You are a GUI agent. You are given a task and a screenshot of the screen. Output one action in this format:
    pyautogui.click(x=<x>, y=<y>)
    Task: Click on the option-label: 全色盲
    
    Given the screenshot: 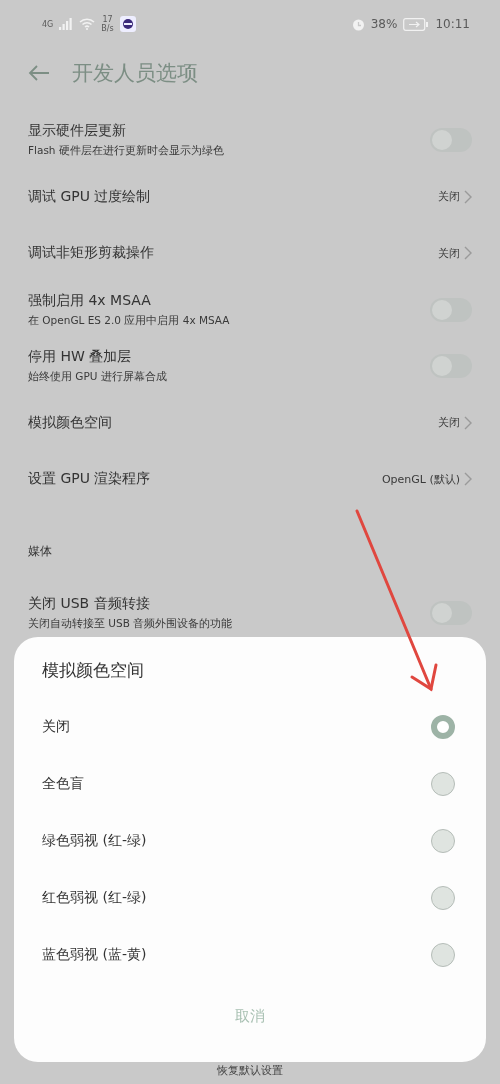 What is the action you would take?
    pyautogui.click(x=63, y=783)
    